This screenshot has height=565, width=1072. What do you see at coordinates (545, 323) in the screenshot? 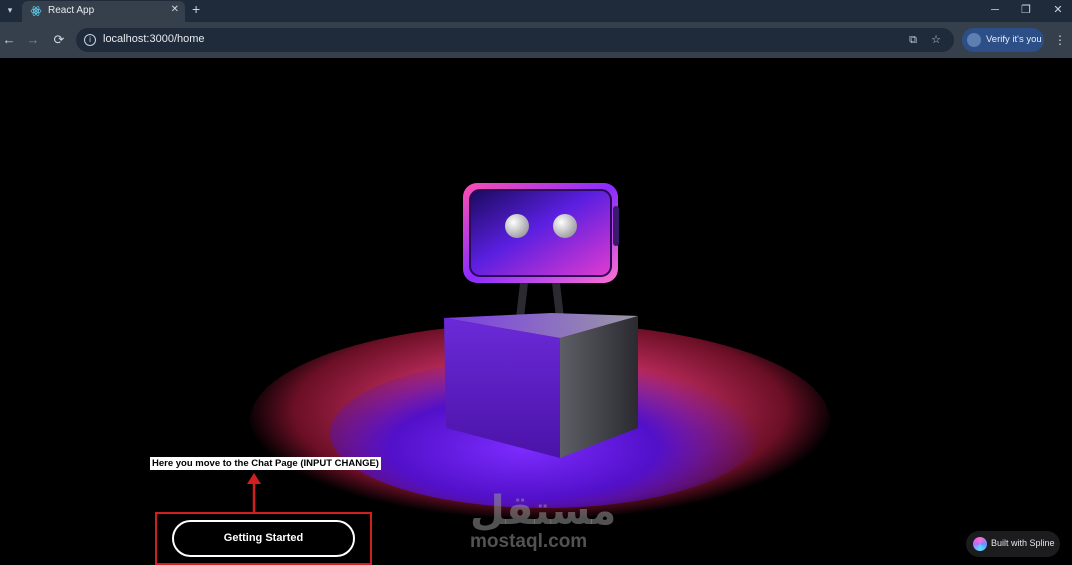
I see `robot-3d-scene` at bounding box center [545, 323].